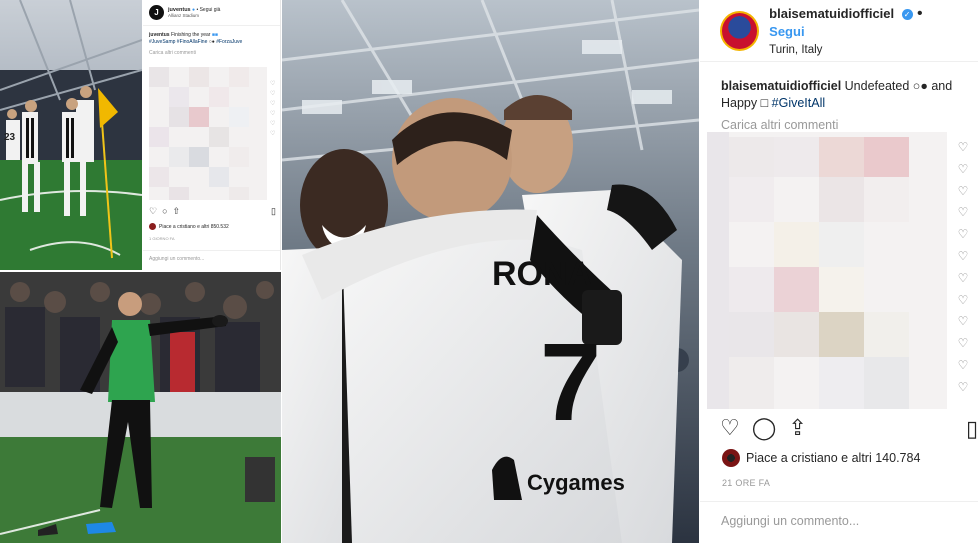 The height and width of the screenshot is (543, 978). What do you see at coordinates (576, 482) in the screenshot?
I see `sponsor-text: Cygames` at bounding box center [576, 482].